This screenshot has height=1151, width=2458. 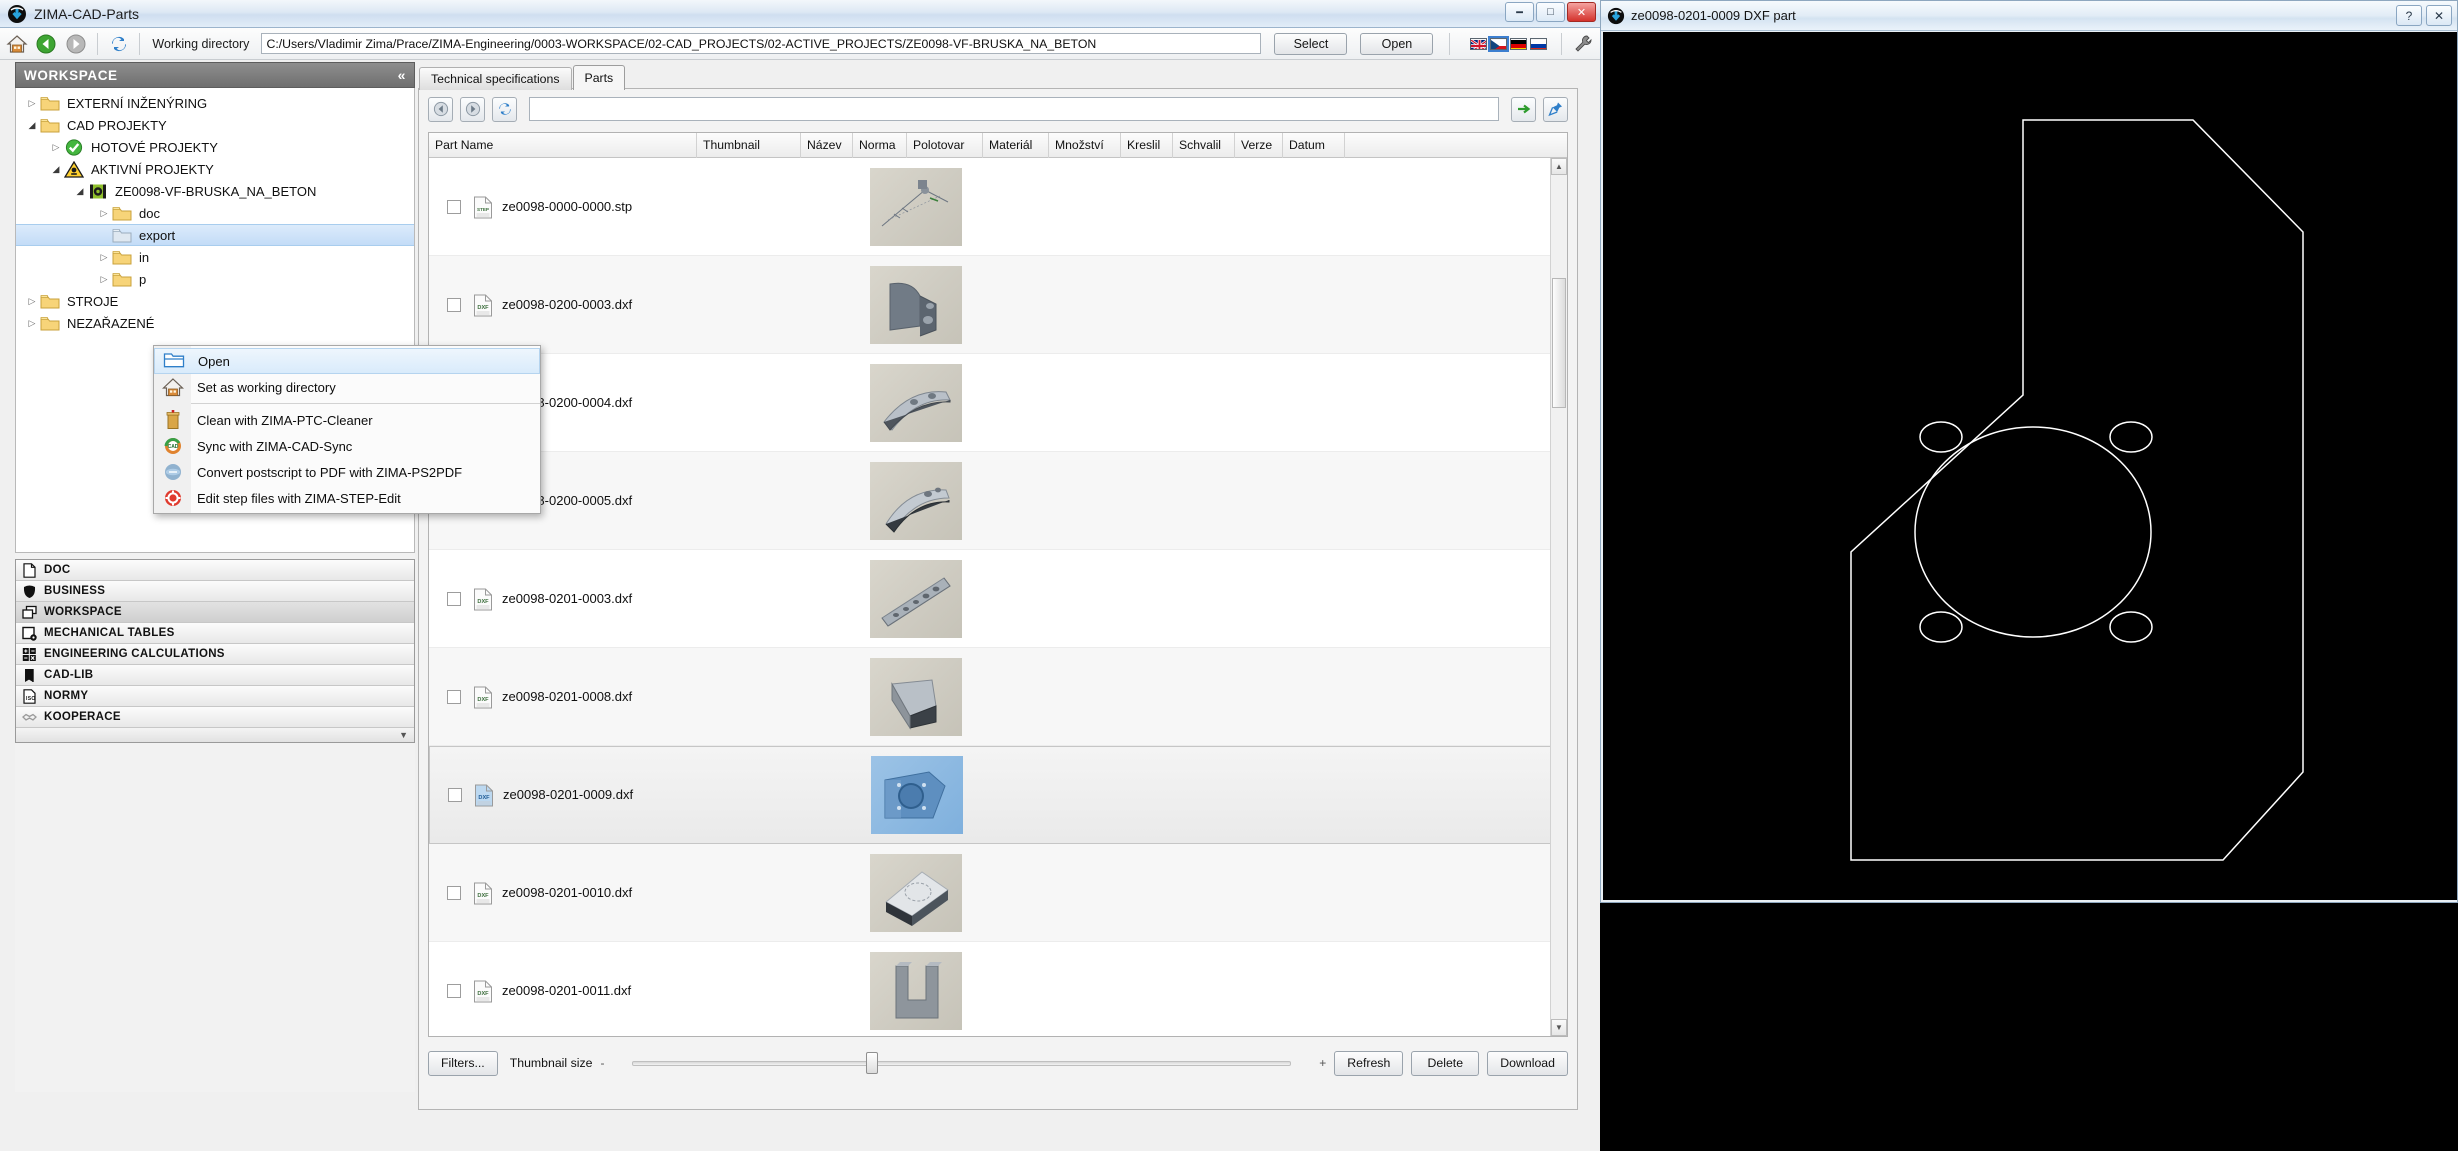 What do you see at coordinates (215, 169) in the screenshot?
I see `tree-item-aktivn-projekty: ◢ AKTIVNÍ PROJEKTY` at bounding box center [215, 169].